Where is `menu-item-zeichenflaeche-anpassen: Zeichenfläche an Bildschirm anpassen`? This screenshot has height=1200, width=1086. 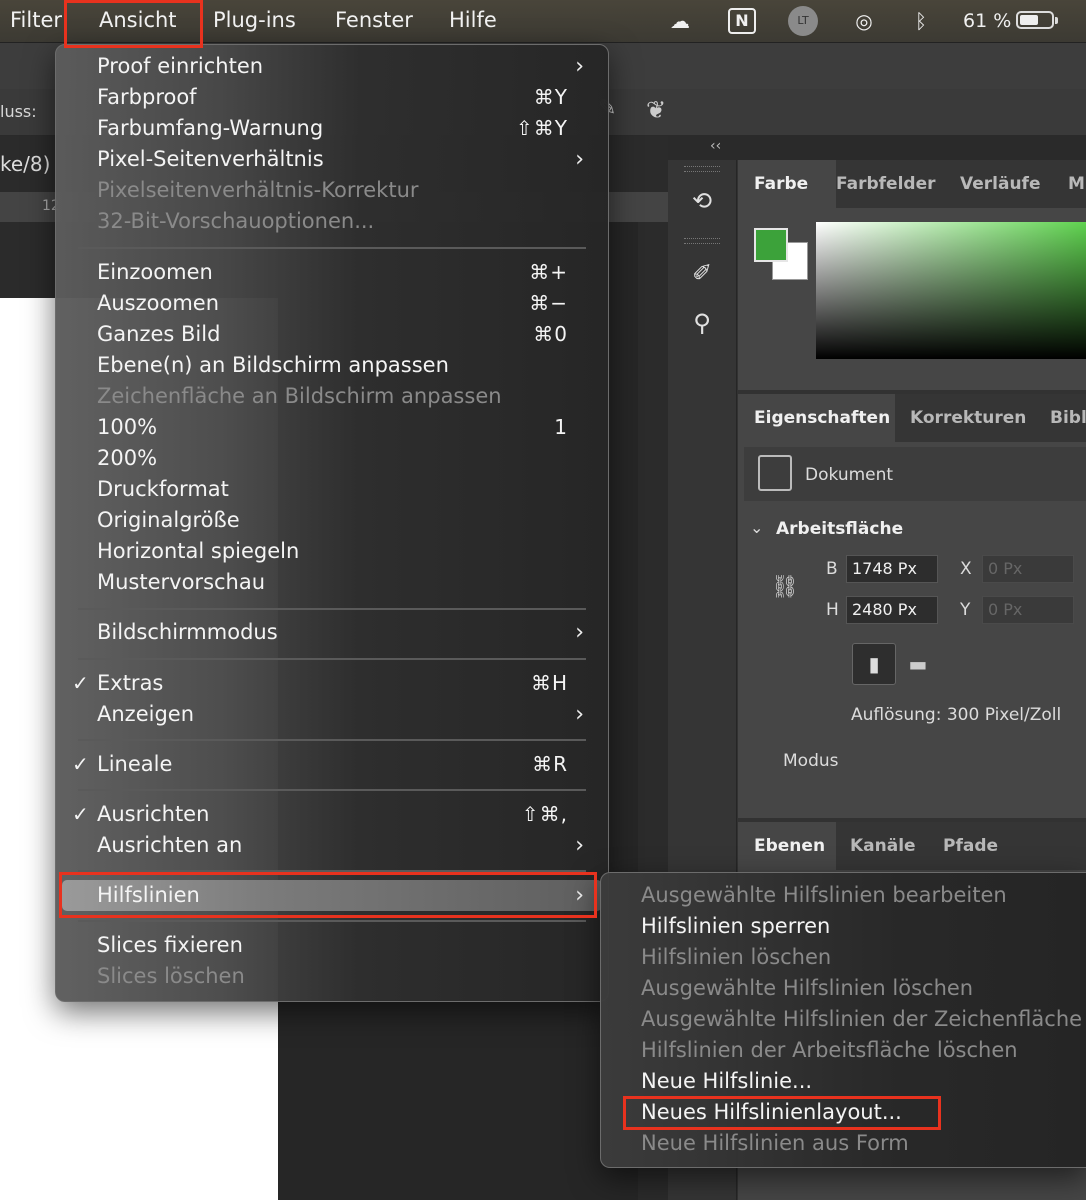 menu-item-zeichenflaeche-anpassen: Zeichenfläche an Bildschirm anpassen is located at coordinates (299, 396).